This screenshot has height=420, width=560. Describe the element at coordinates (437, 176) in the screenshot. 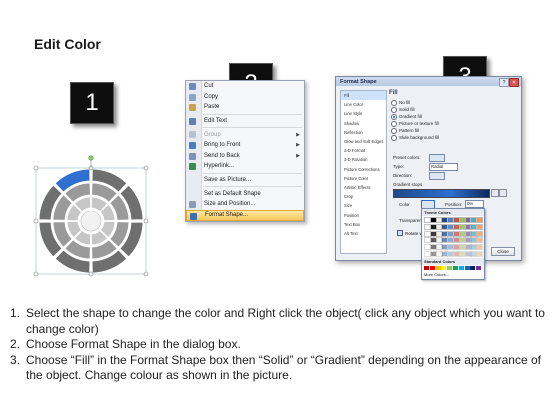

I see `direction-dropdown` at that location.